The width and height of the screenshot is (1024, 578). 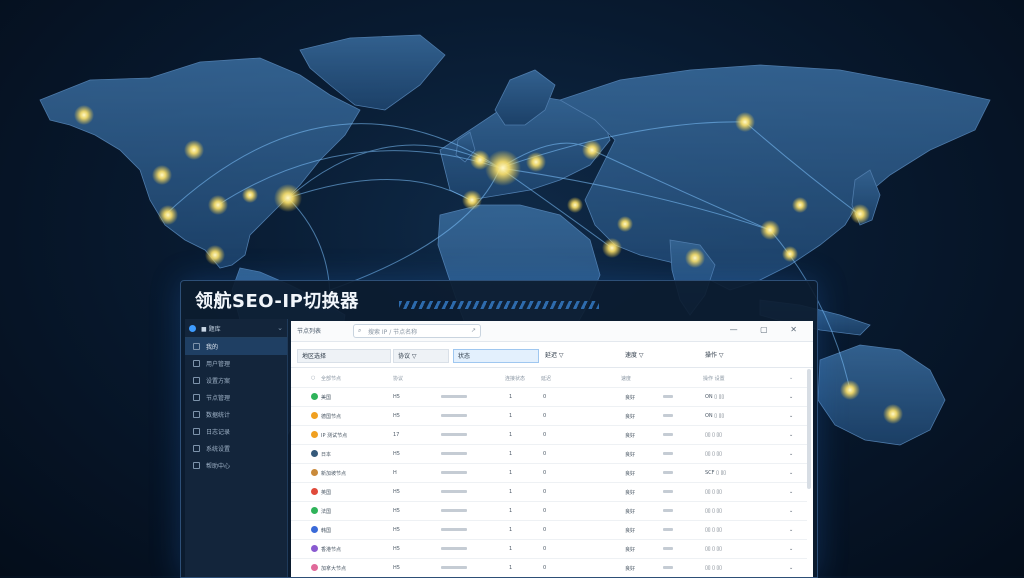 I want to click on search-expand-icon: ↗, so click(x=473, y=330).